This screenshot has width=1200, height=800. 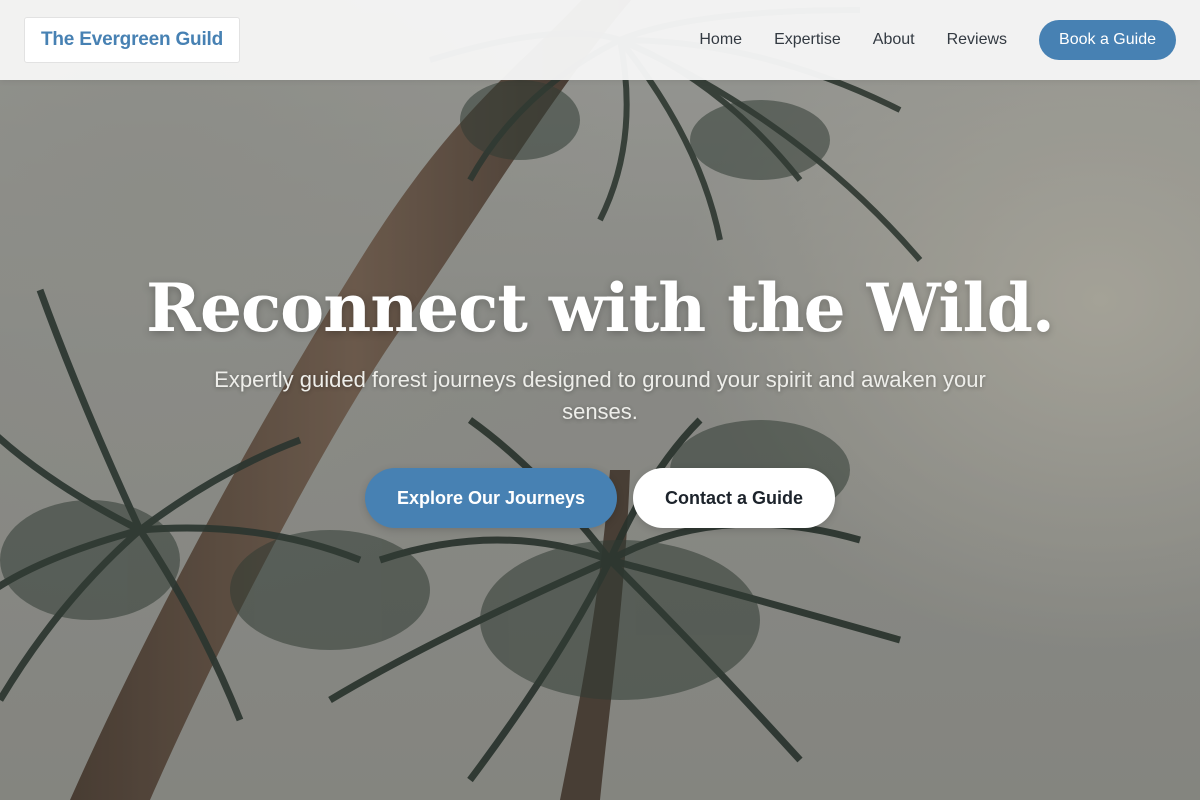 I want to click on nav-link-expertise: Expertise, so click(x=807, y=40).